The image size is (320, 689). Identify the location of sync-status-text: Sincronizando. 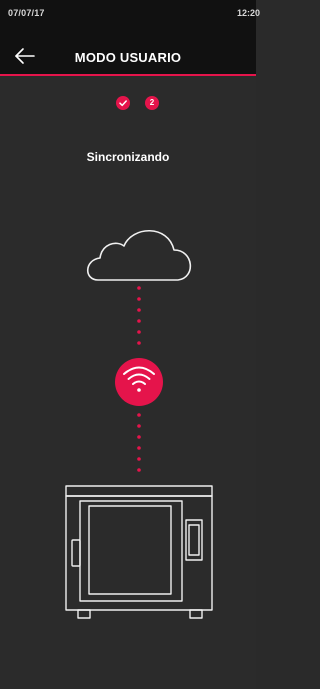
(128, 157).